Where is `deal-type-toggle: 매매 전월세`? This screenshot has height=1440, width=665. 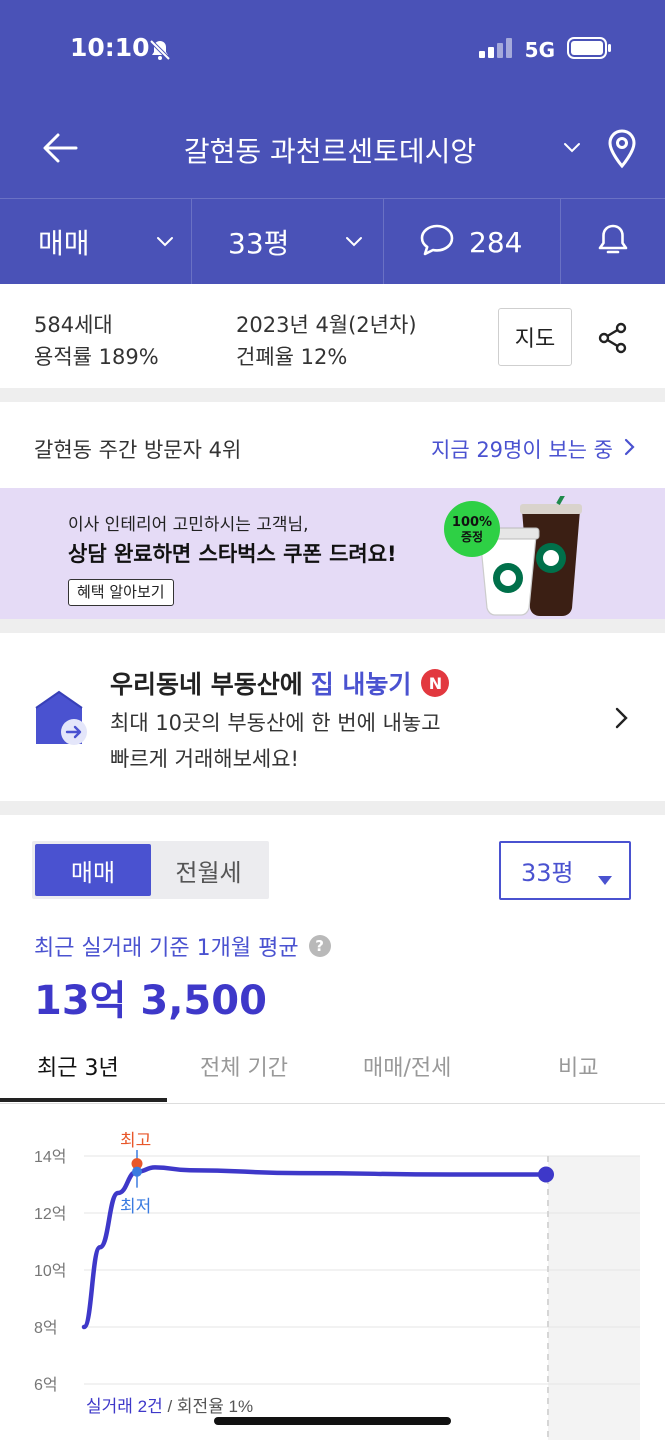 deal-type-toggle: 매매 전월세 is located at coordinates (150, 870).